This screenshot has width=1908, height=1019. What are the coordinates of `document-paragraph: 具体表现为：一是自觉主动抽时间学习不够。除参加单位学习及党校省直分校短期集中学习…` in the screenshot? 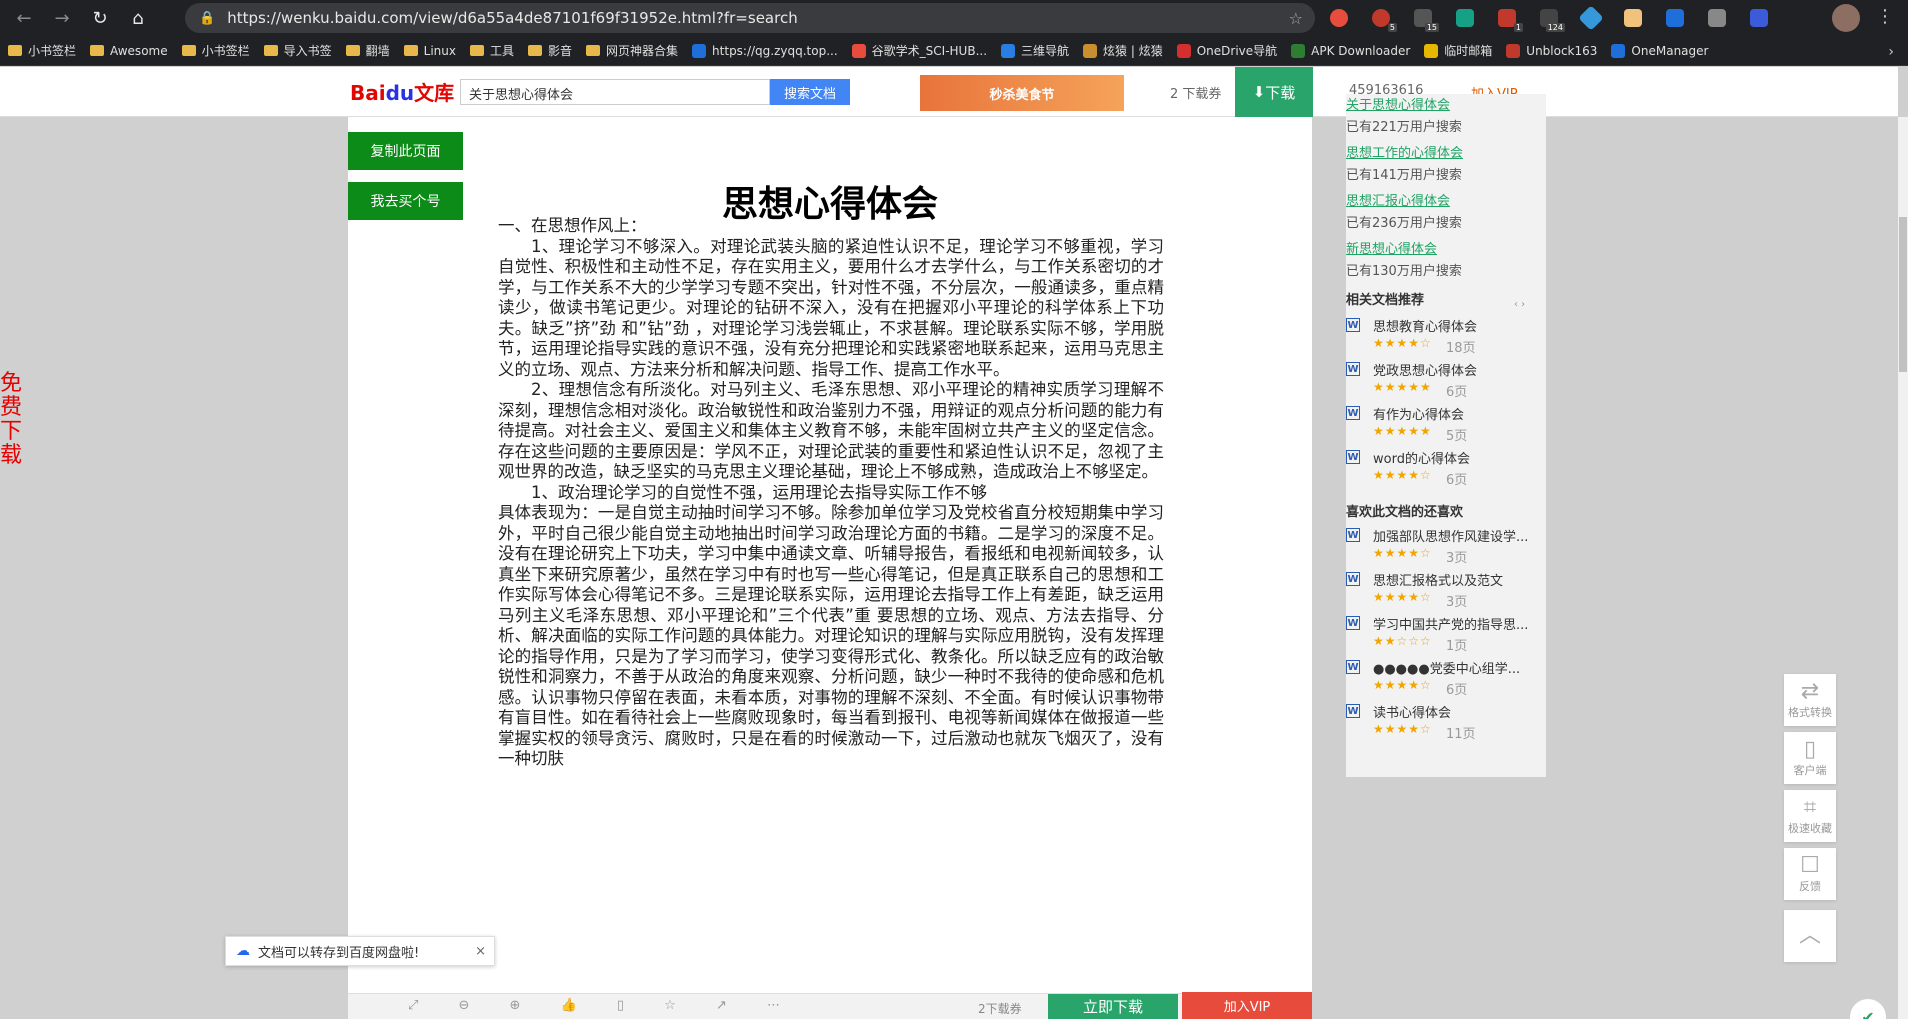 It's located at (831, 635).